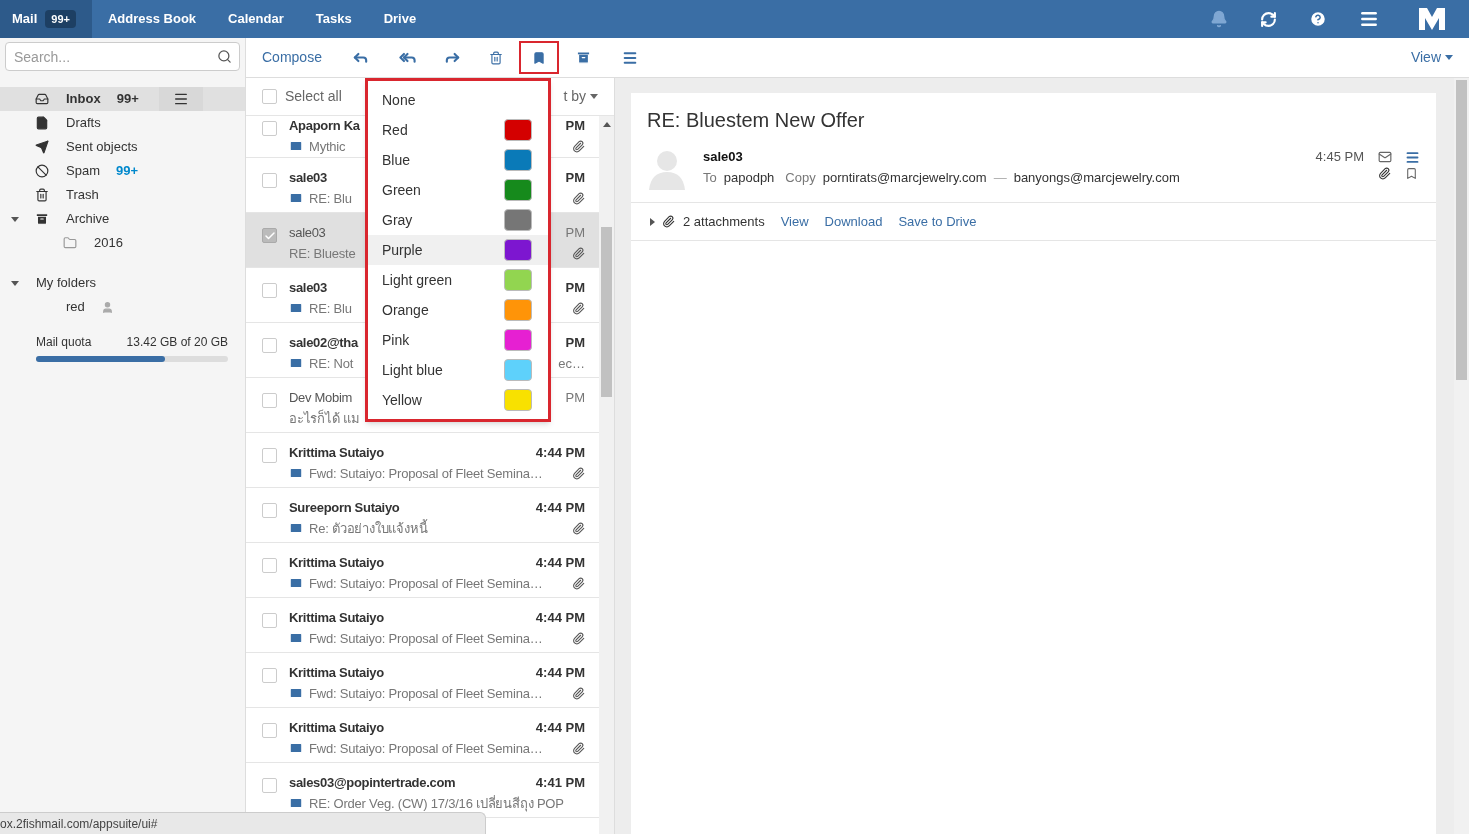  What do you see at coordinates (321, 398) in the screenshot?
I see `sender-name: Dev Mobim` at bounding box center [321, 398].